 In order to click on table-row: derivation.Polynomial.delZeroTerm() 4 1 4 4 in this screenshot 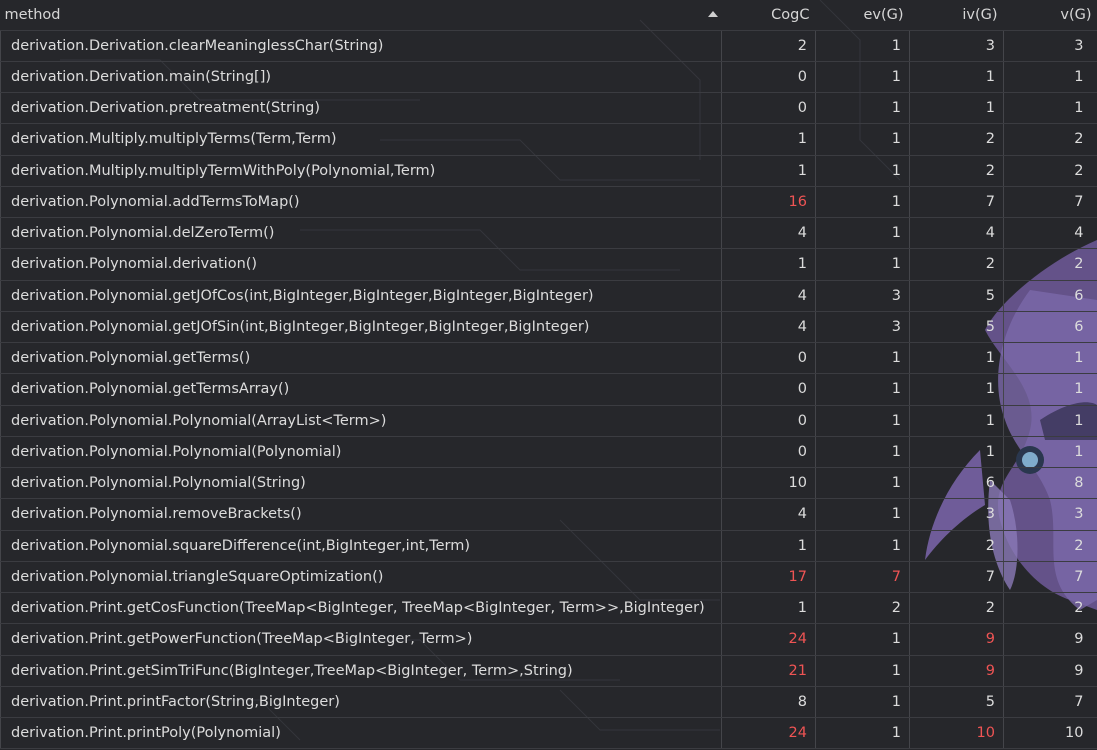, I will do `click(548, 233)`.